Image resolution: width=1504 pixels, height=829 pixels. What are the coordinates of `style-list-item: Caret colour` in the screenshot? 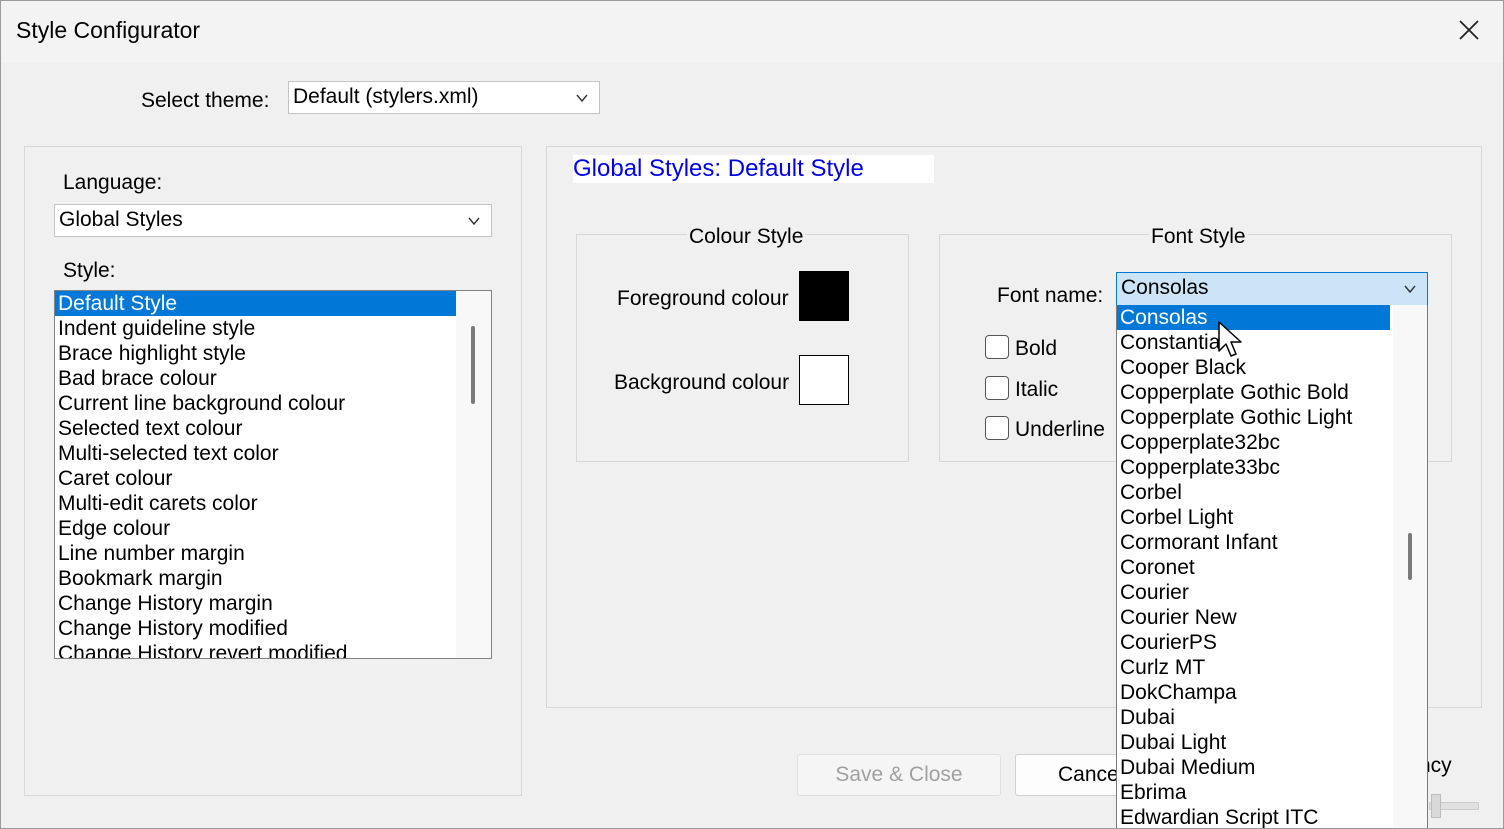 It's located at (255, 478).